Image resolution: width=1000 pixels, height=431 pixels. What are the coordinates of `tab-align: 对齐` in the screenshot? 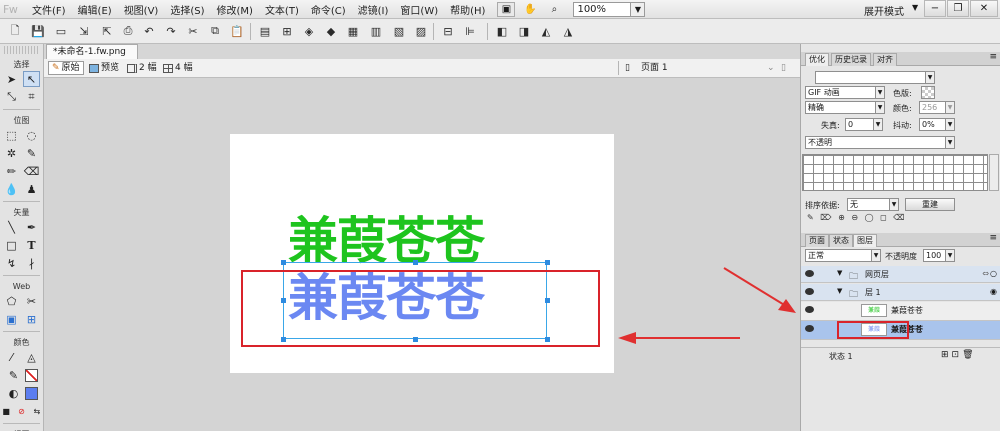 It's located at (885, 59).